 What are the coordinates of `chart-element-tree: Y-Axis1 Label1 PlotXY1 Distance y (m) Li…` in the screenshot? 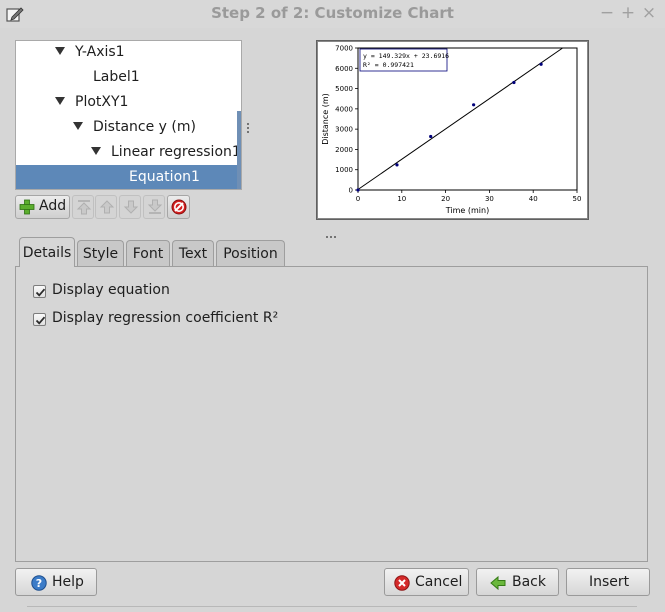 It's located at (128, 115).